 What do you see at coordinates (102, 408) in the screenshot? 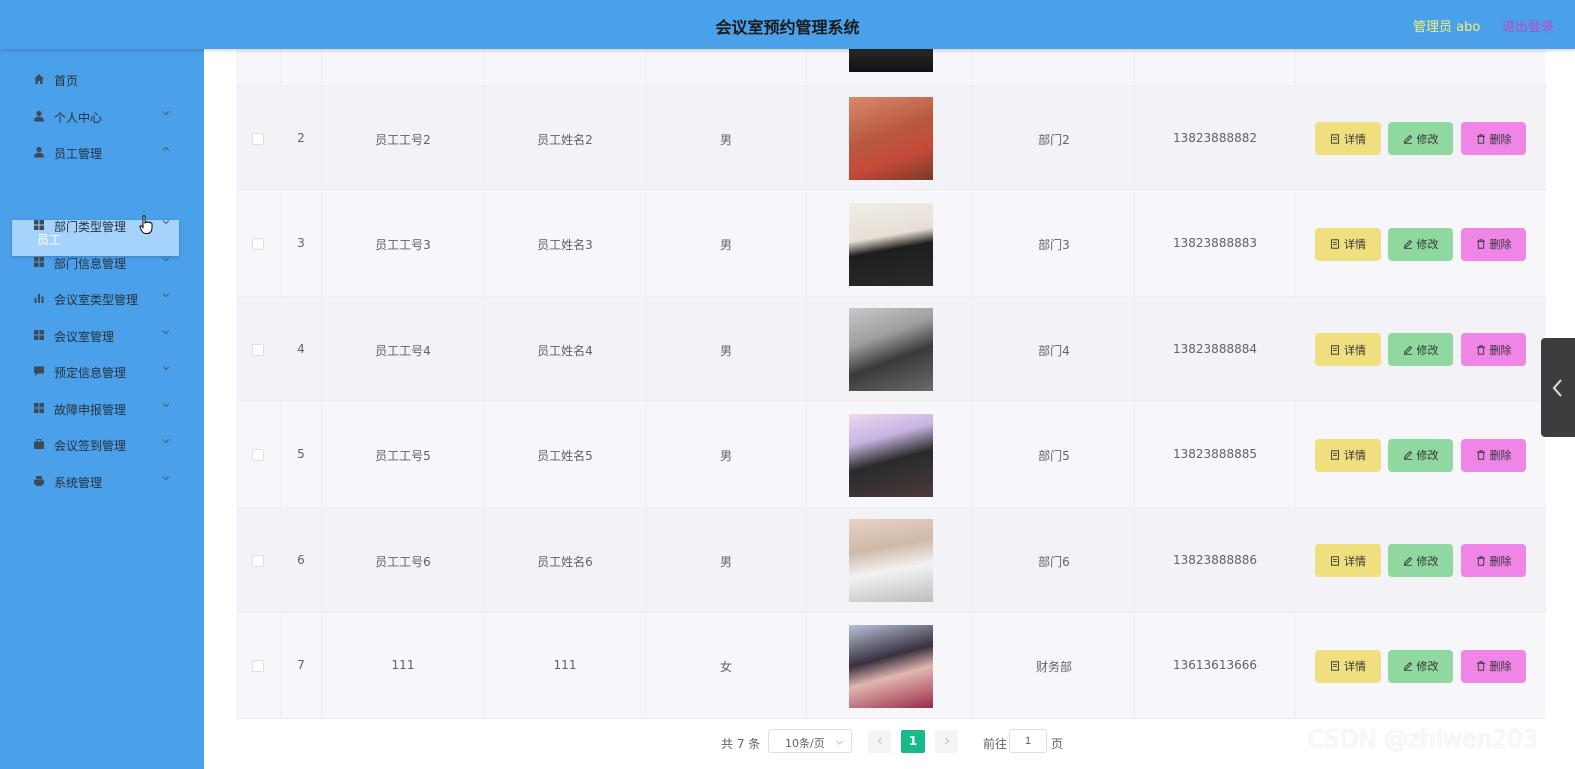
I see `sidebar-item-fault-report-management: 故障申报管理` at bounding box center [102, 408].